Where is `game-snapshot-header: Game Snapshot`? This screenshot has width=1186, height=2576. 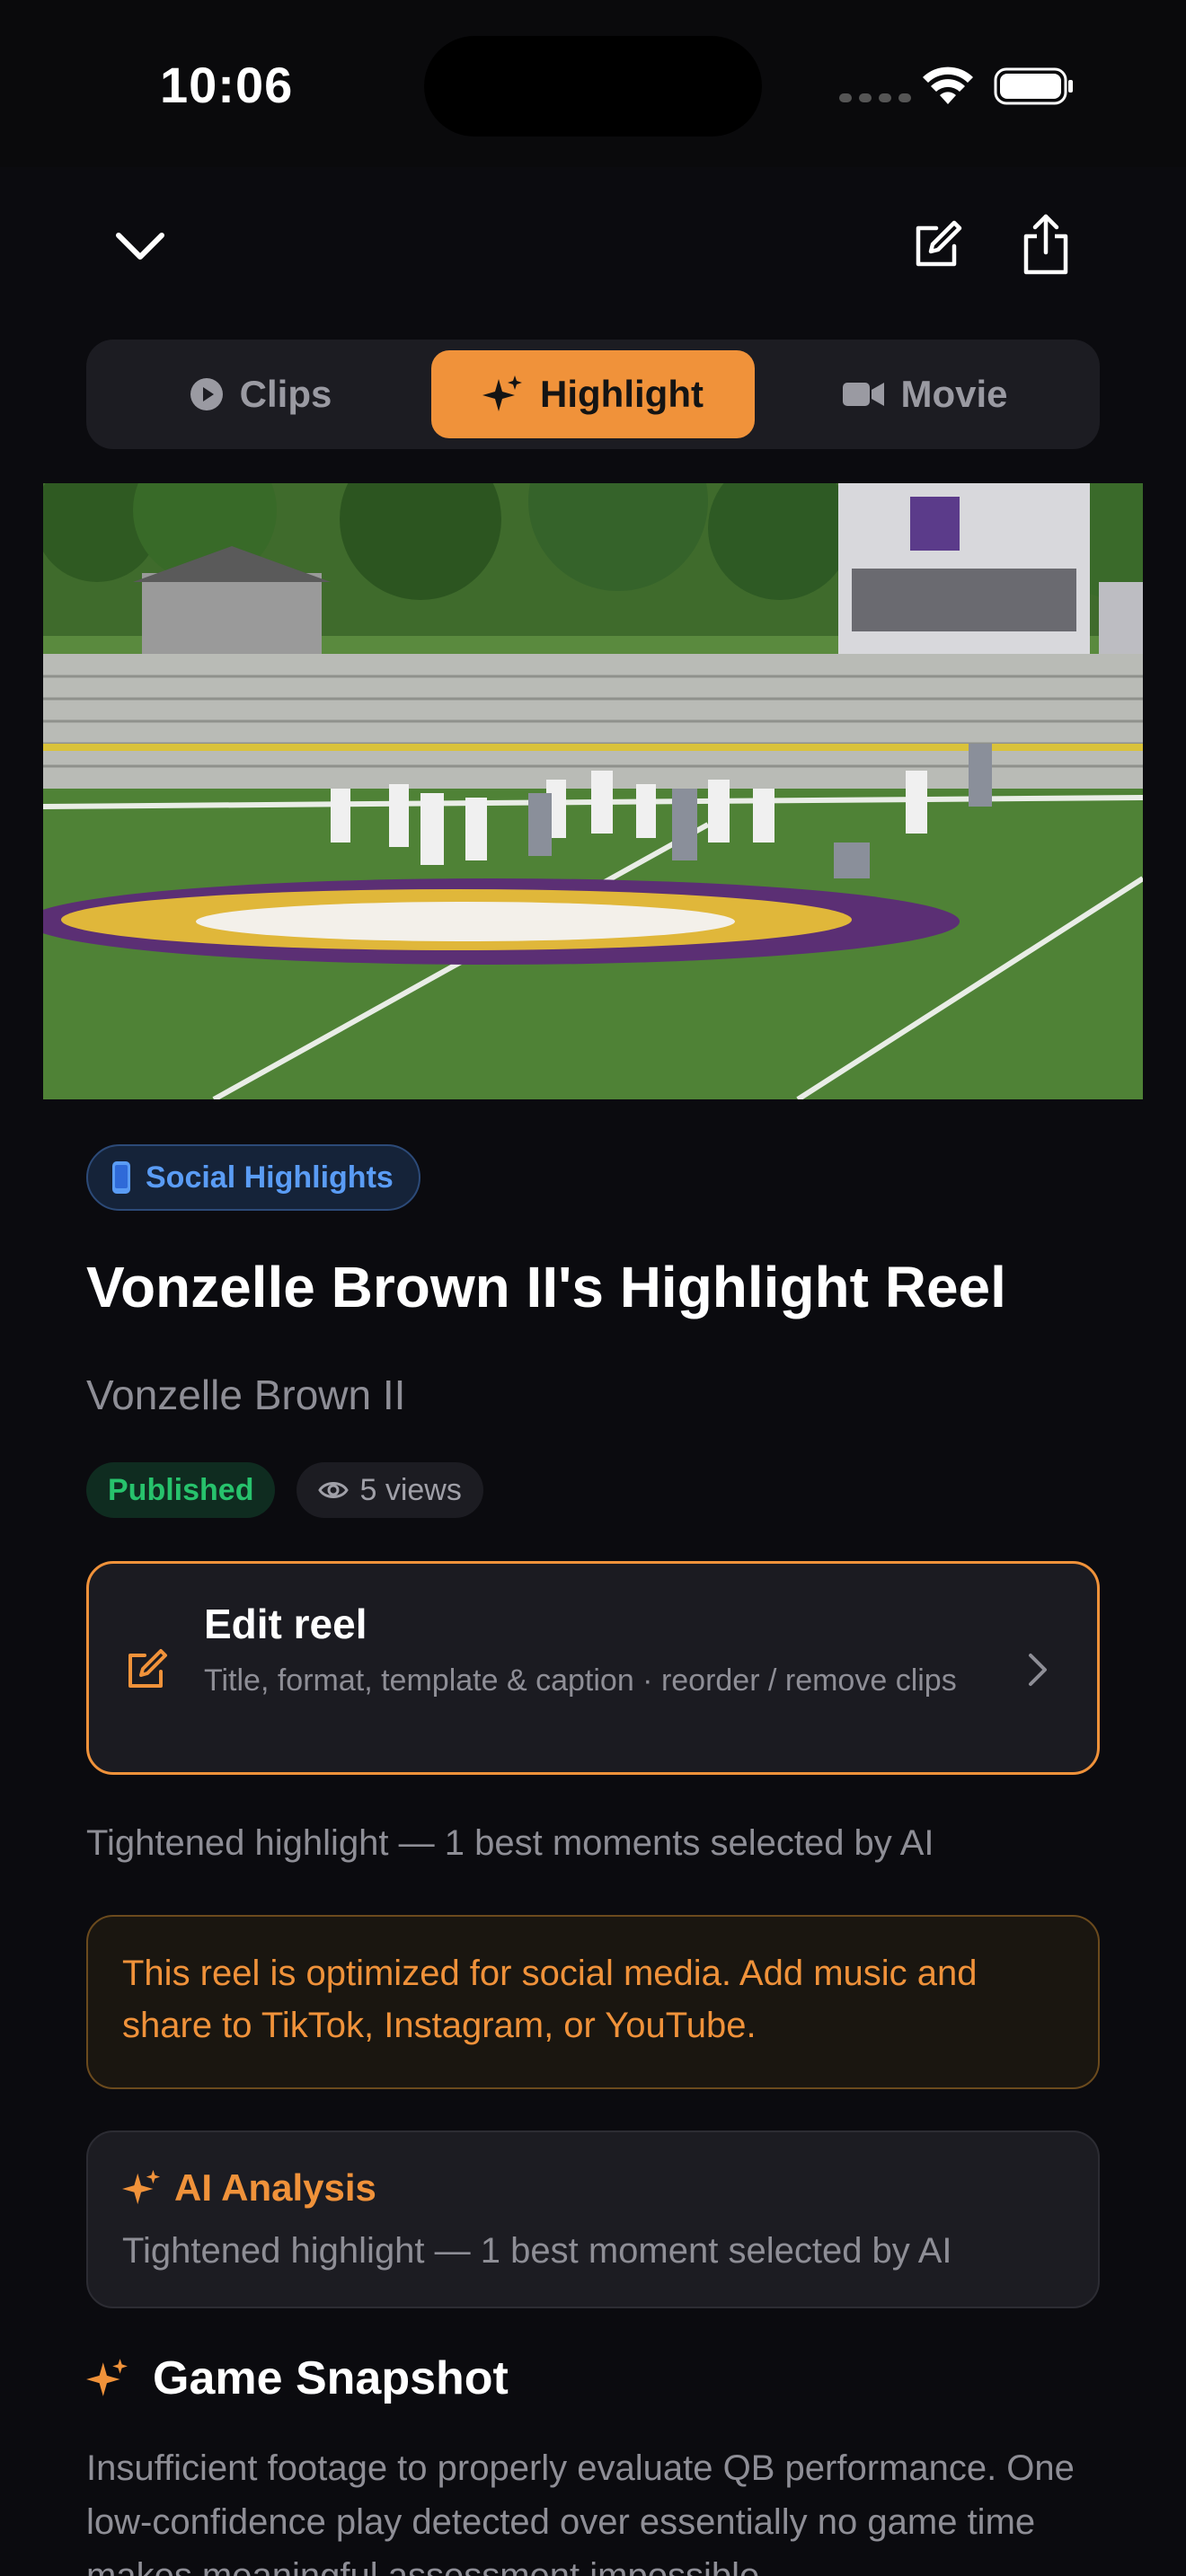
game-snapshot-header: Game Snapshot is located at coordinates (297, 2378).